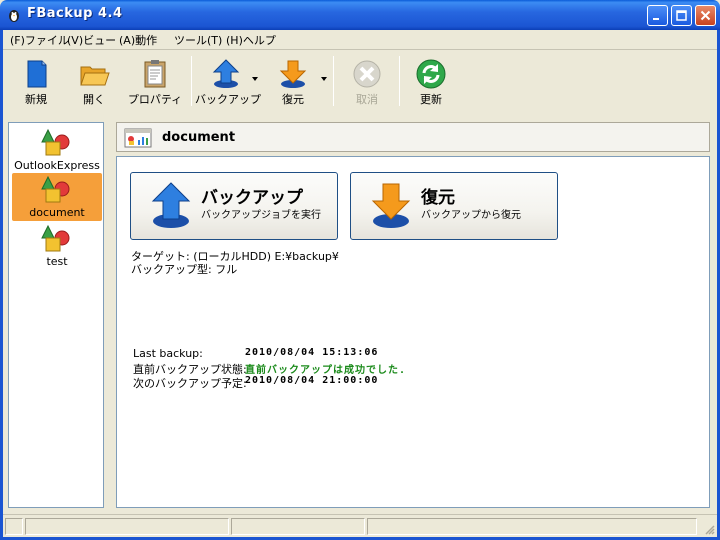 The image size is (720, 540). I want to click on restore-dropdown-chevron-icon, so click(324, 79).